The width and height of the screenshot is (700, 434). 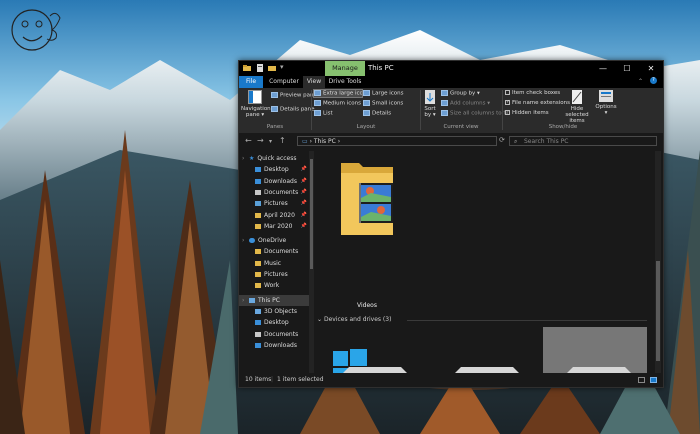 What do you see at coordinates (341, 93) in the screenshot?
I see `layout-extra-large-icons: Extra large icons` at bounding box center [341, 93].